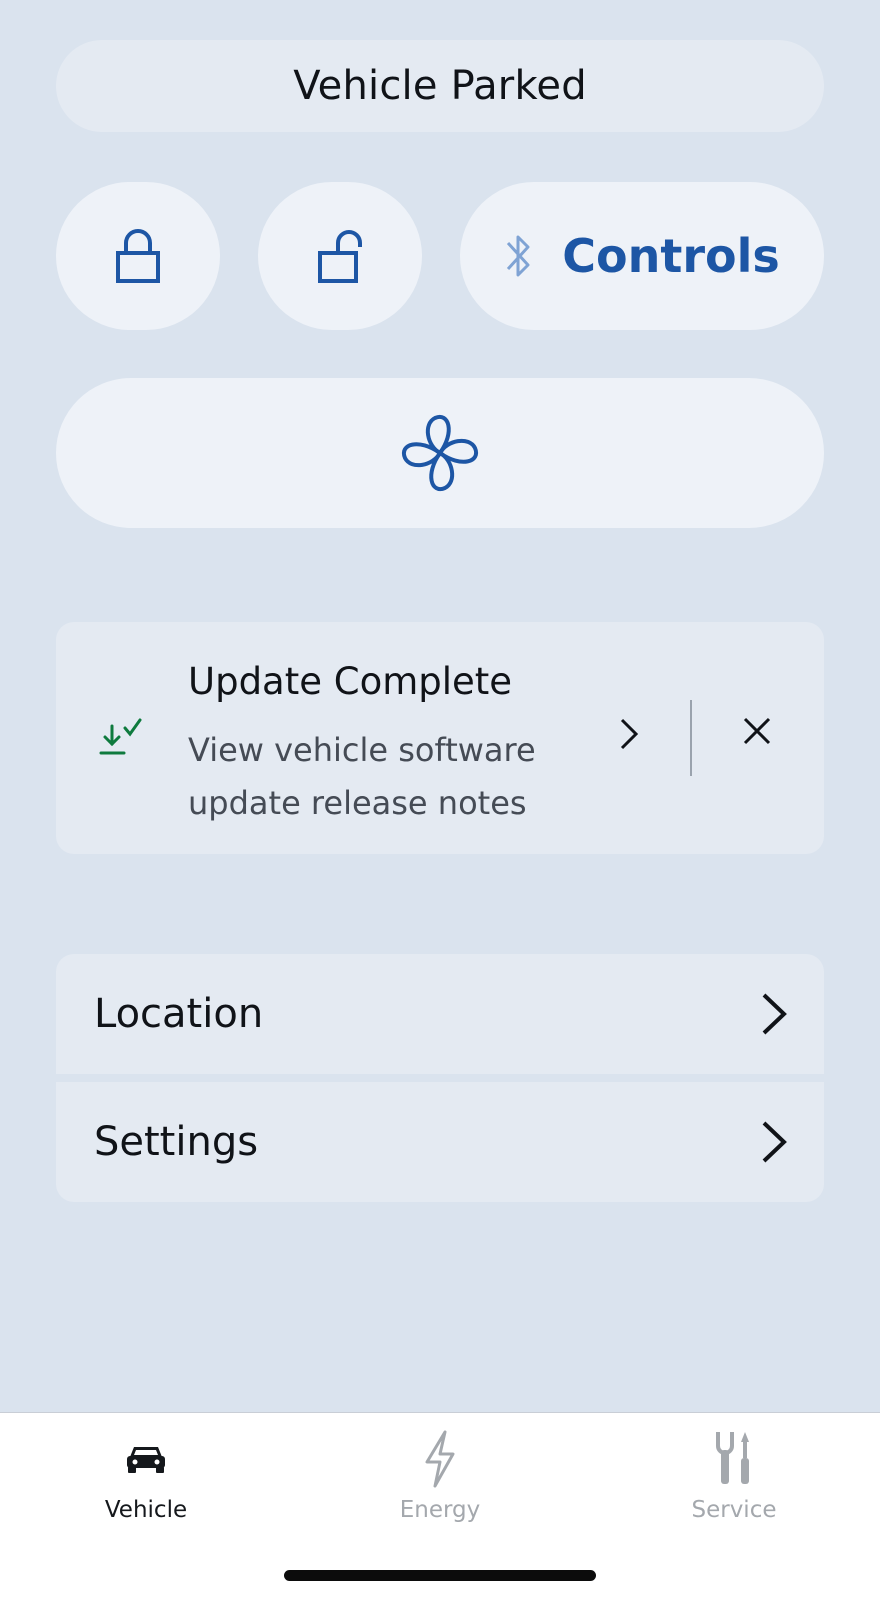 Image resolution: width=880 pixels, height=1600 pixels. Describe the element at coordinates (440, 1459) in the screenshot. I see `lightning-icon` at that location.